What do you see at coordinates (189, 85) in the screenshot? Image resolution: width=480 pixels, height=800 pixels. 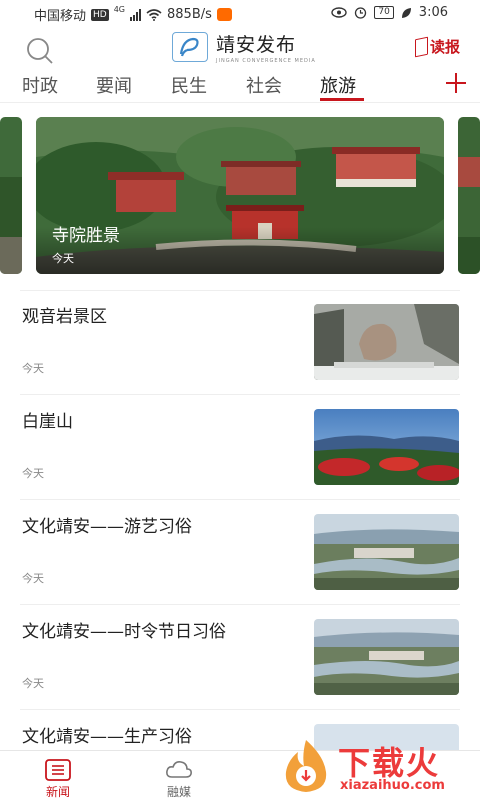 I see `tab-livelihood: 民生` at bounding box center [189, 85].